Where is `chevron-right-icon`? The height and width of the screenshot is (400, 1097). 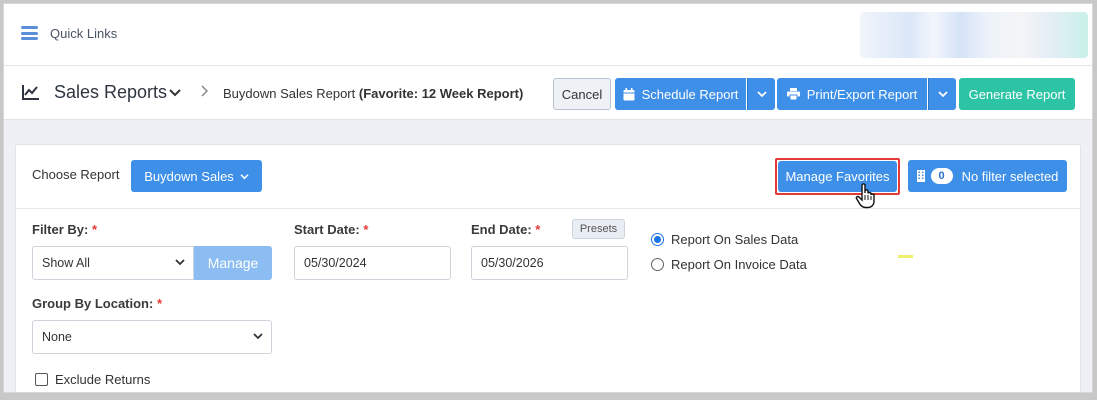
chevron-right-icon is located at coordinates (204, 92).